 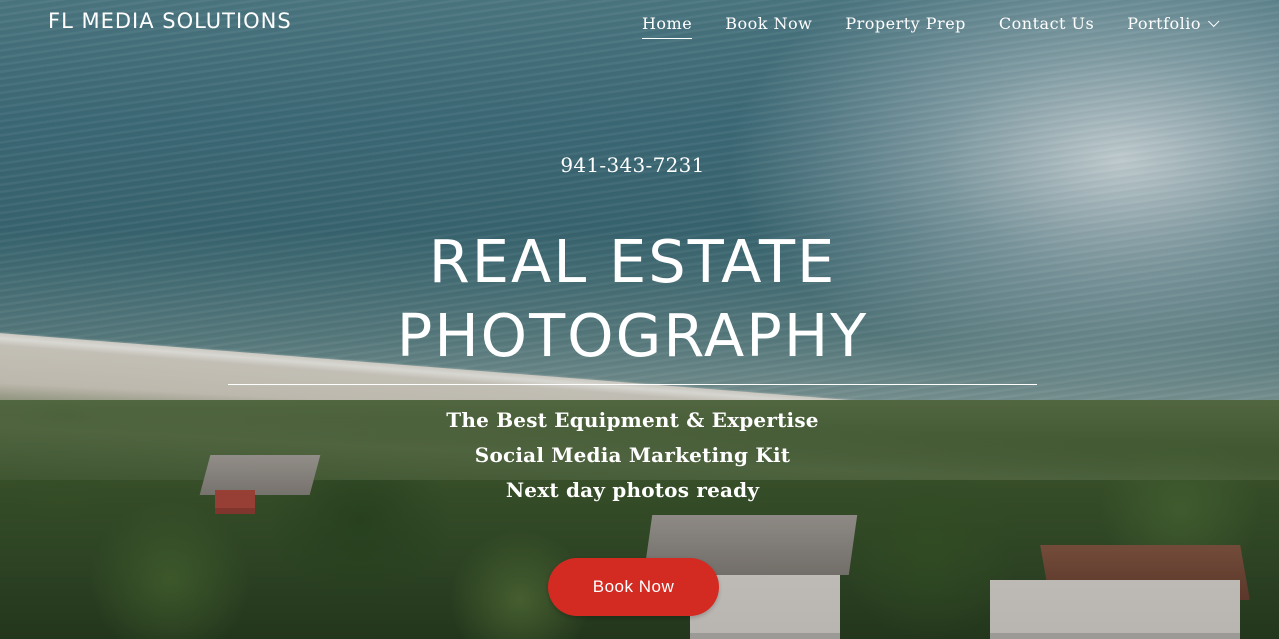 What do you see at coordinates (768, 26) in the screenshot?
I see `nav-item-book-now: Book Now` at bounding box center [768, 26].